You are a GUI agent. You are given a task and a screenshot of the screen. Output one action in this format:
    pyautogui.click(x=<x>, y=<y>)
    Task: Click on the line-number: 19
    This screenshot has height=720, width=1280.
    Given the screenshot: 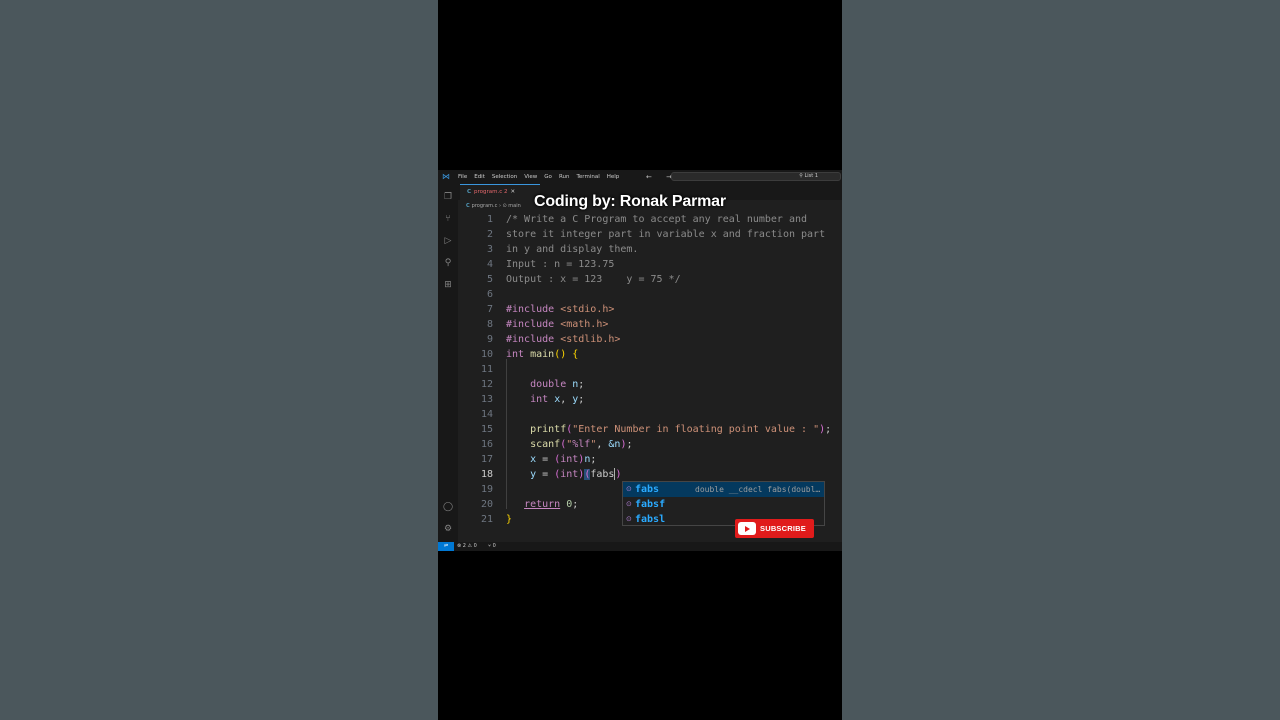 What is the action you would take?
    pyautogui.click(x=486, y=489)
    